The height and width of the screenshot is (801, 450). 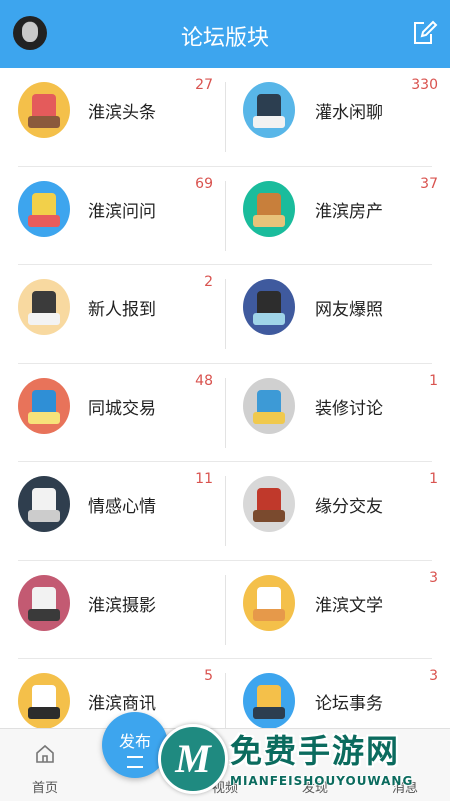 What do you see at coordinates (208, 676) in the screenshot?
I see `post-count-badge: 5` at bounding box center [208, 676].